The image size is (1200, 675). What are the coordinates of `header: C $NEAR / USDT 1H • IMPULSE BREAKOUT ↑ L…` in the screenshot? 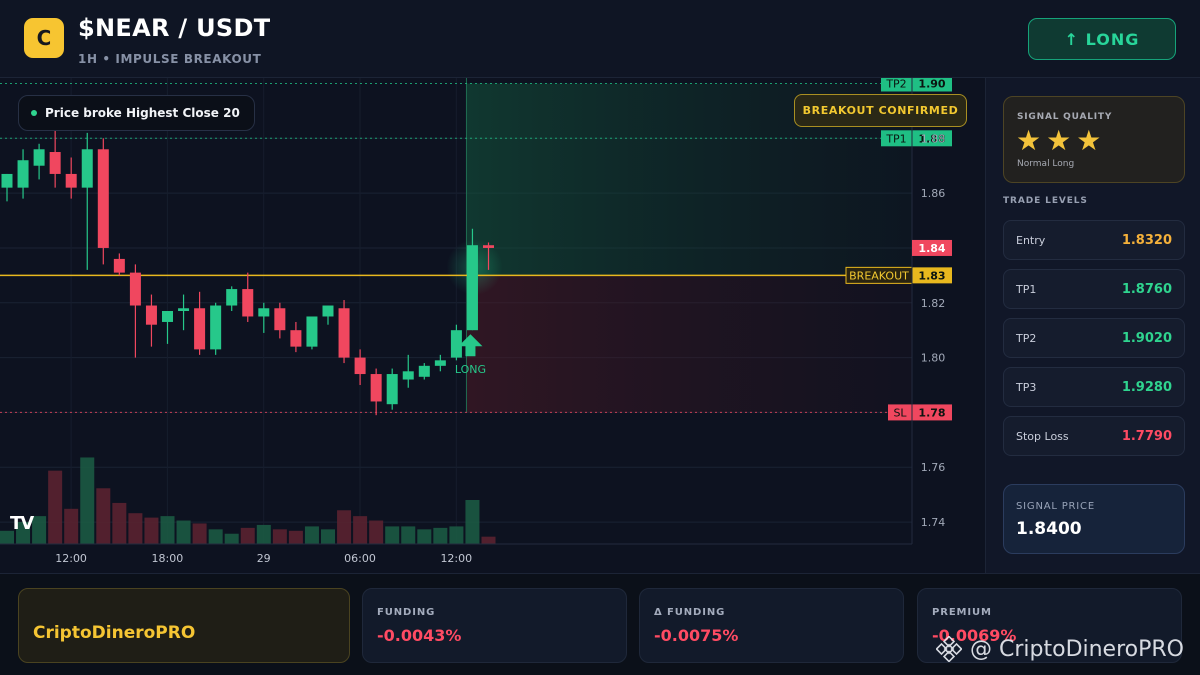 It's located at (600, 39).